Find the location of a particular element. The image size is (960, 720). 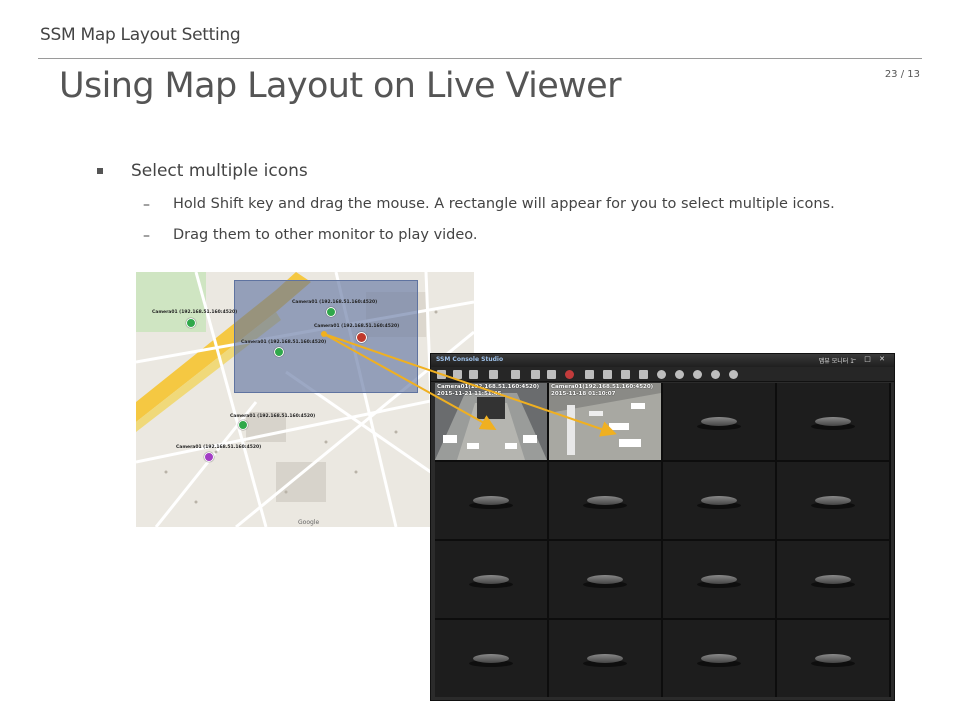

mic-icon is located at coordinates (625, 374).